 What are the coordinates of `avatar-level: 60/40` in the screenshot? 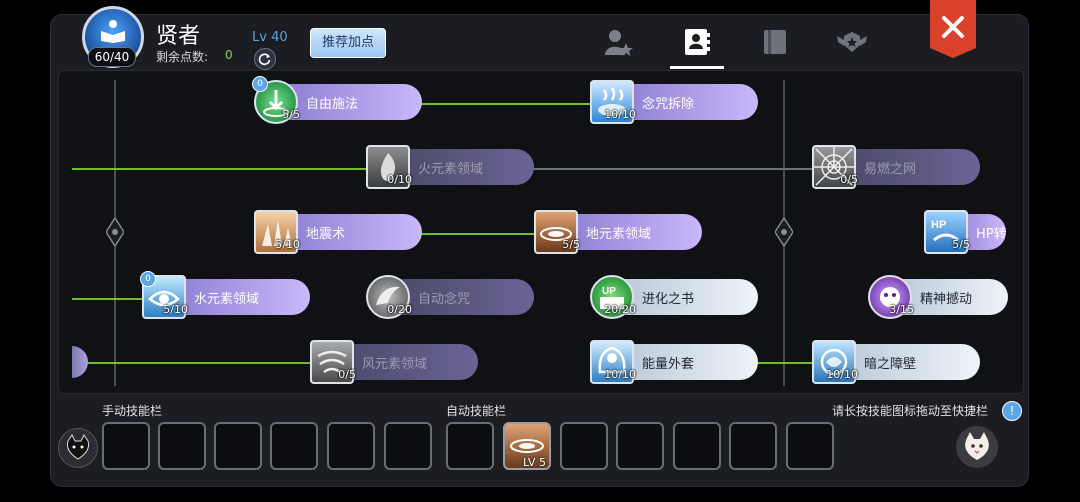 It's located at (112, 57).